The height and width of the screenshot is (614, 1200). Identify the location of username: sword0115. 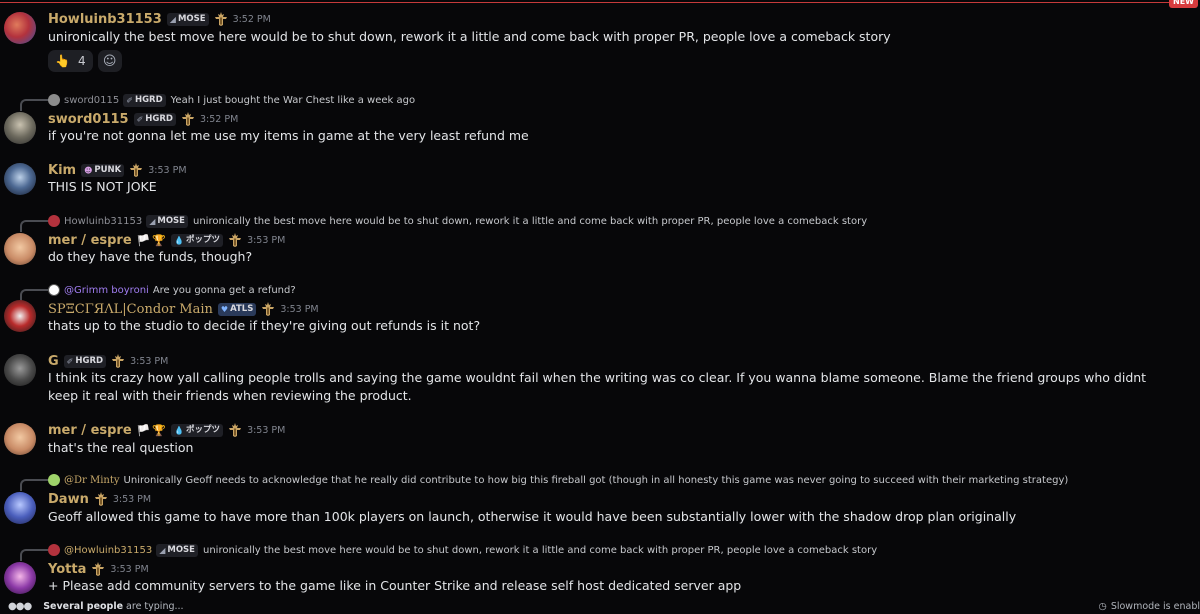
(88, 119).